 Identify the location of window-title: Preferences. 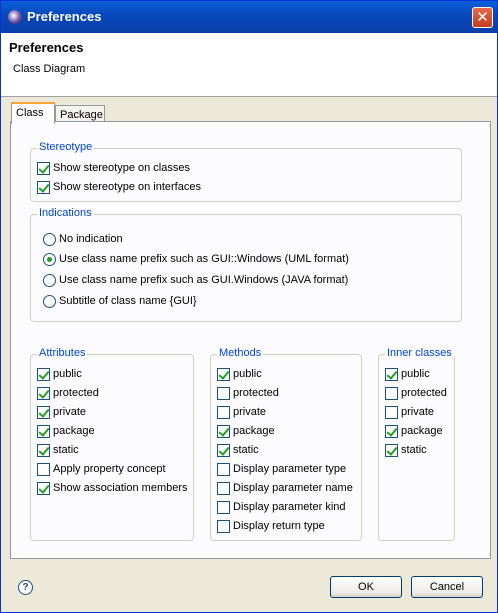
(64, 16).